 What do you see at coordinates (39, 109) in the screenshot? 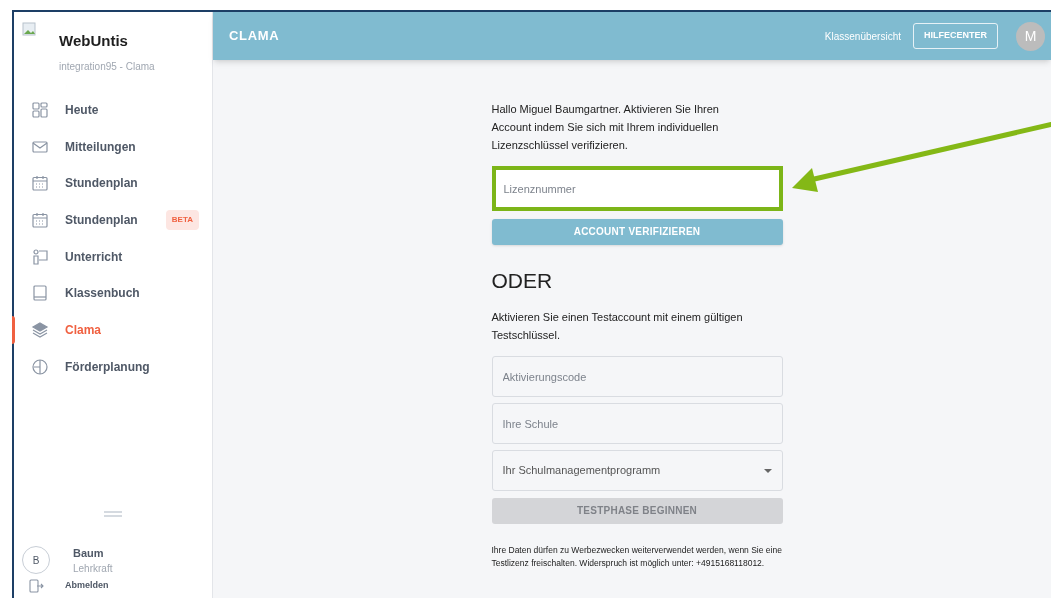
I see `dashboard-icon` at bounding box center [39, 109].